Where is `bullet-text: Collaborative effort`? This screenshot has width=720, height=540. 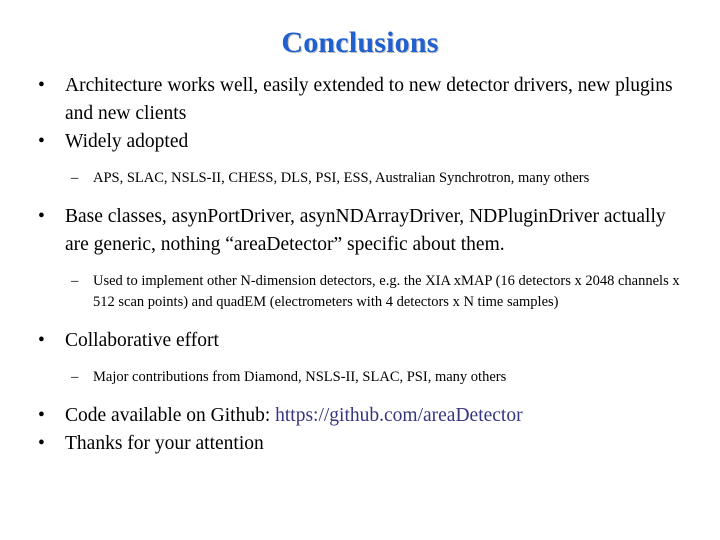
bullet-text: Collaborative effort is located at coordinates (142, 340).